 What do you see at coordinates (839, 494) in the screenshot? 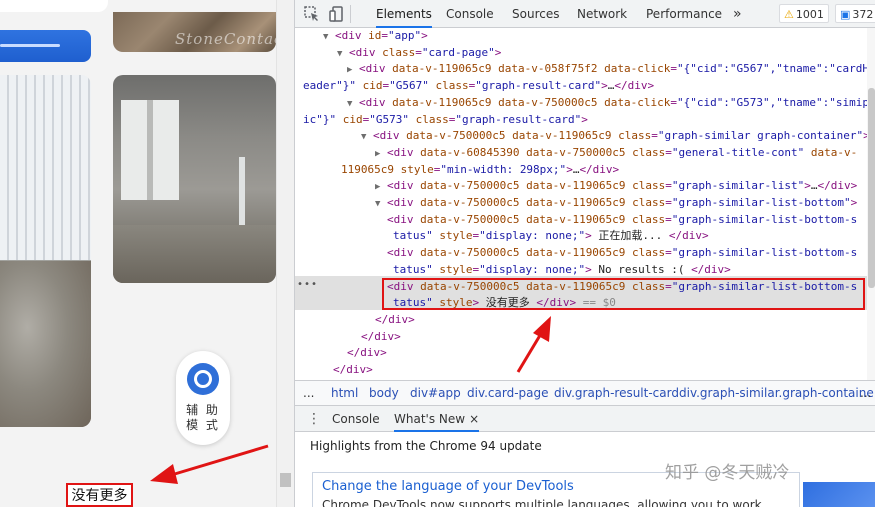
I see `card-thumbnail` at bounding box center [839, 494].